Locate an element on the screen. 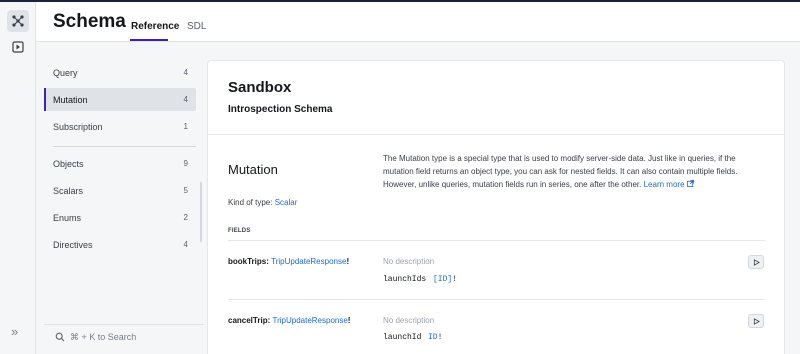  nav-item-label: Scalars is located at coordinates (68, 190).